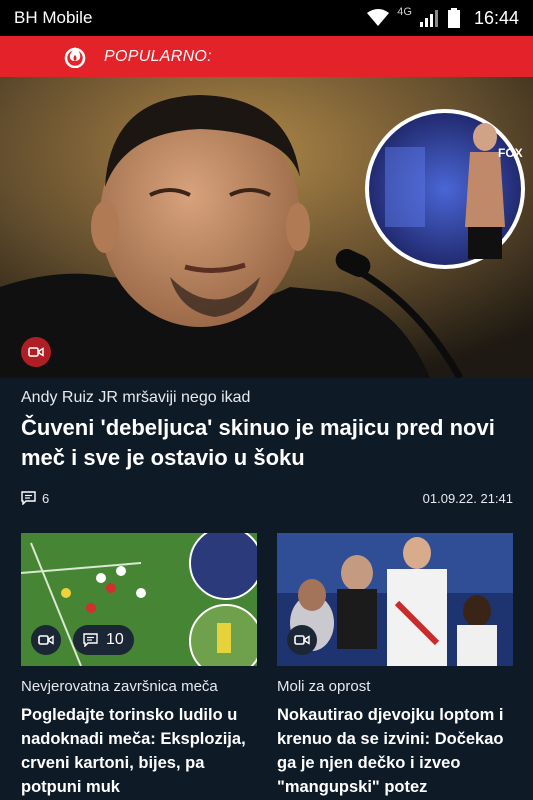 The image size is (533, 800). What do you see at coordinates (139, 686) in the screenshot?
I see `card-kicker: Nevjerovatna završnica meča` at bounding box center [139, 686].